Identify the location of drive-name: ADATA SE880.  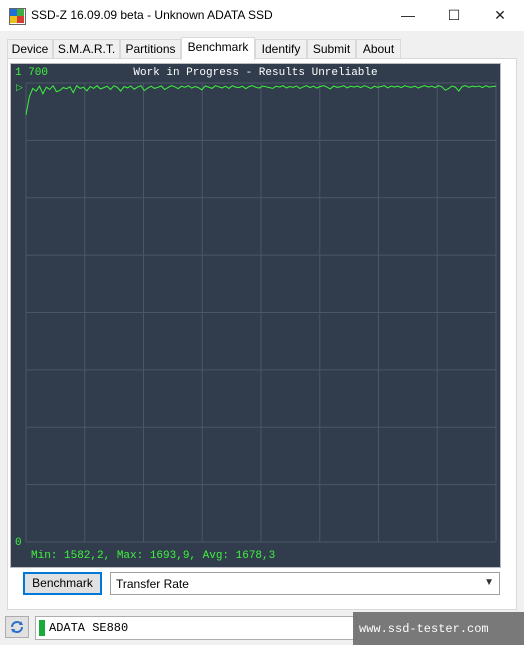
(89, 628).